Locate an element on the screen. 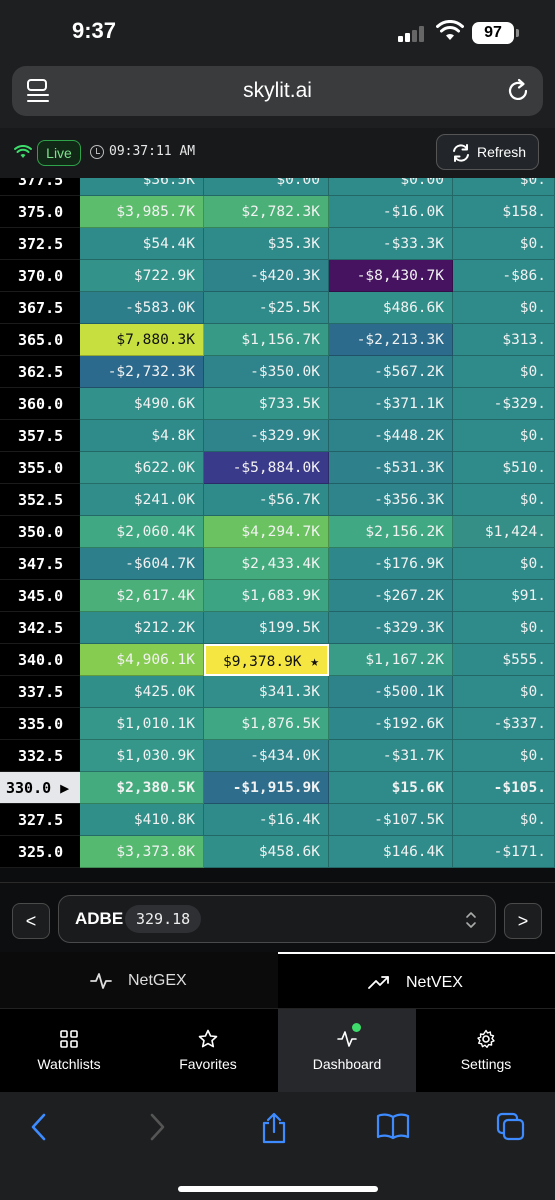 The image size is (555, 1200). exposure-cell: $425.0K is located at coordinates (142, 692).